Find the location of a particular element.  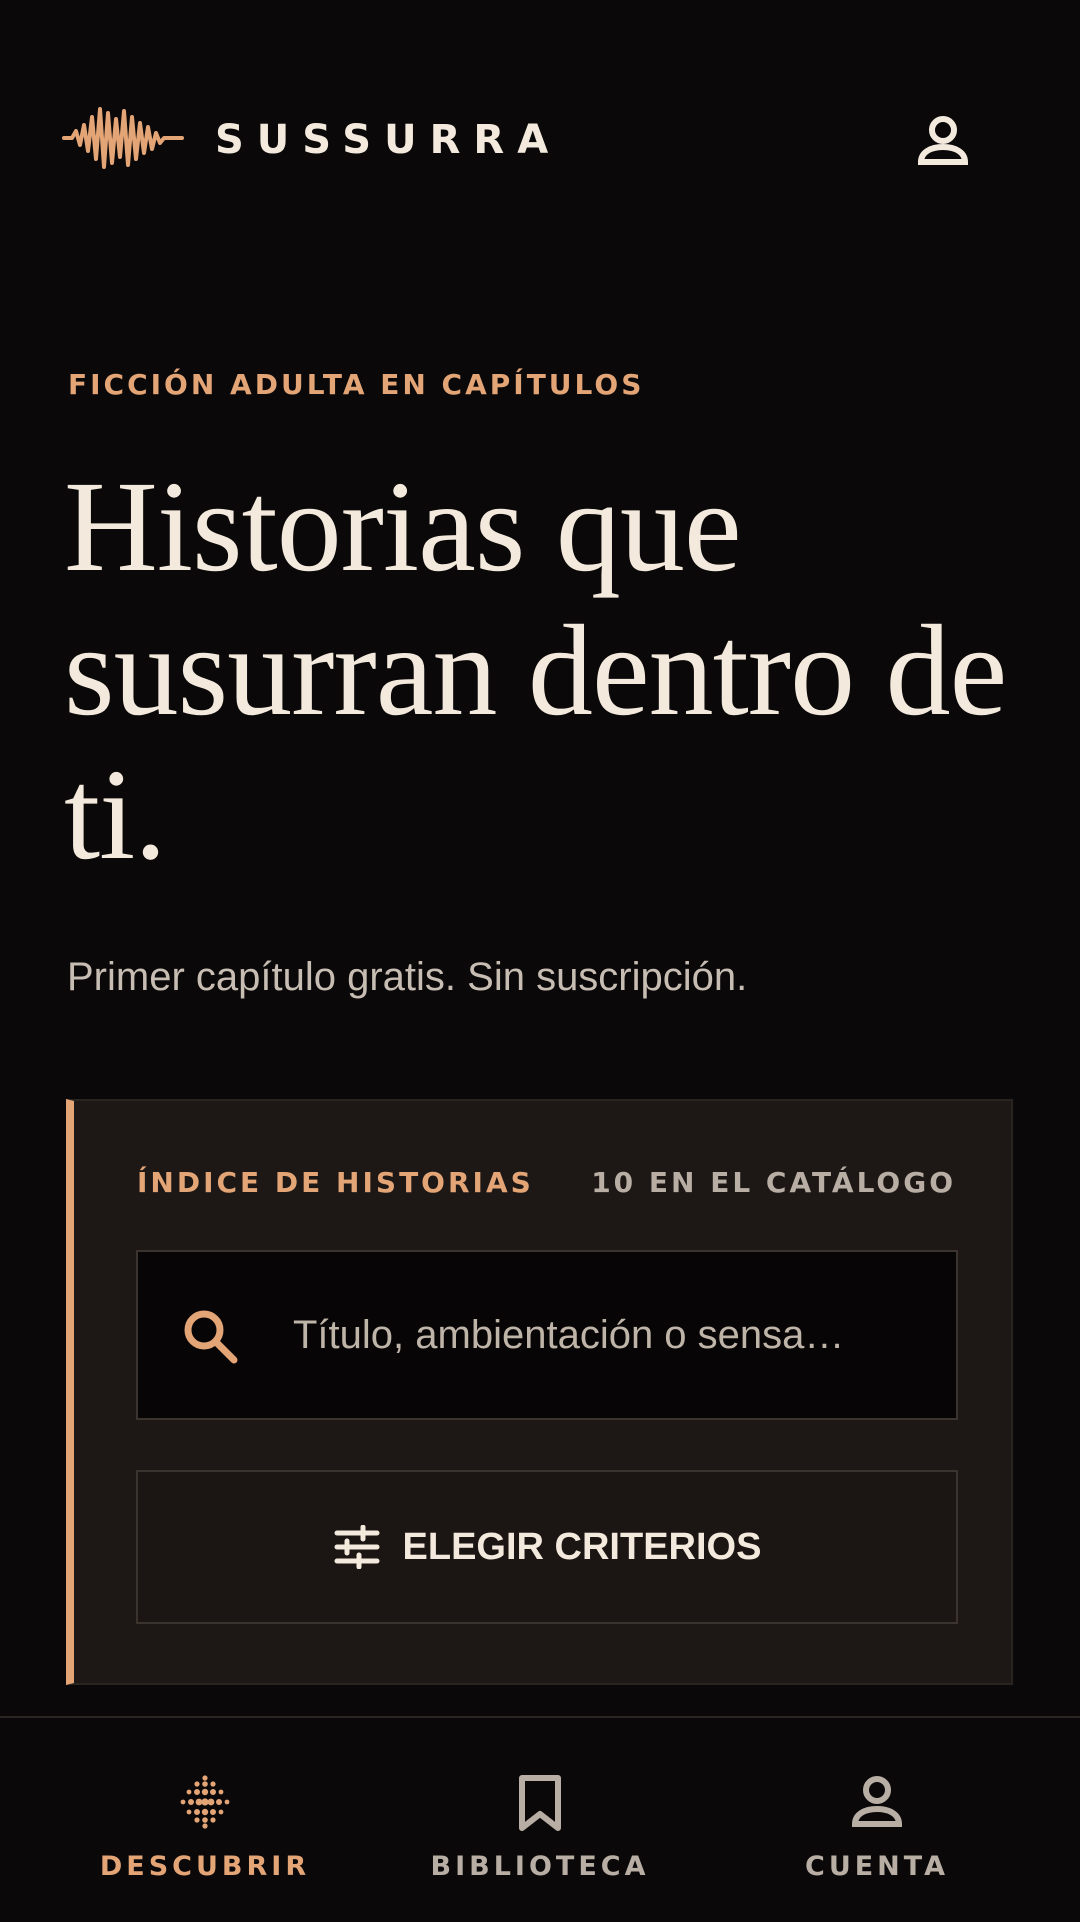

sliders-icon is located at coordinates (357, 1547).